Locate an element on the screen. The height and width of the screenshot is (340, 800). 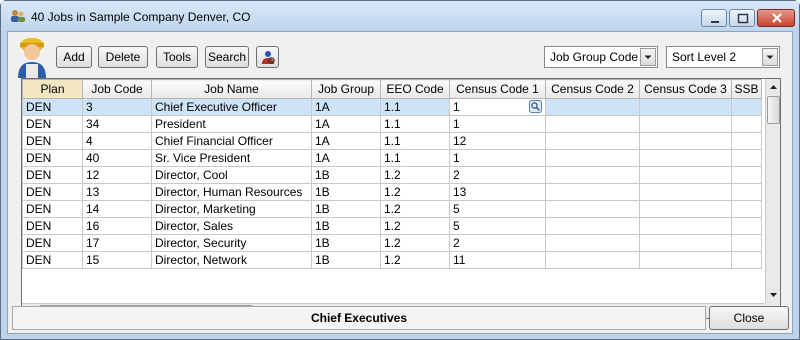
table-row: DEN 4 Chief Financial Officer 1A 1.1 12 is located at coordinates (392, 141).